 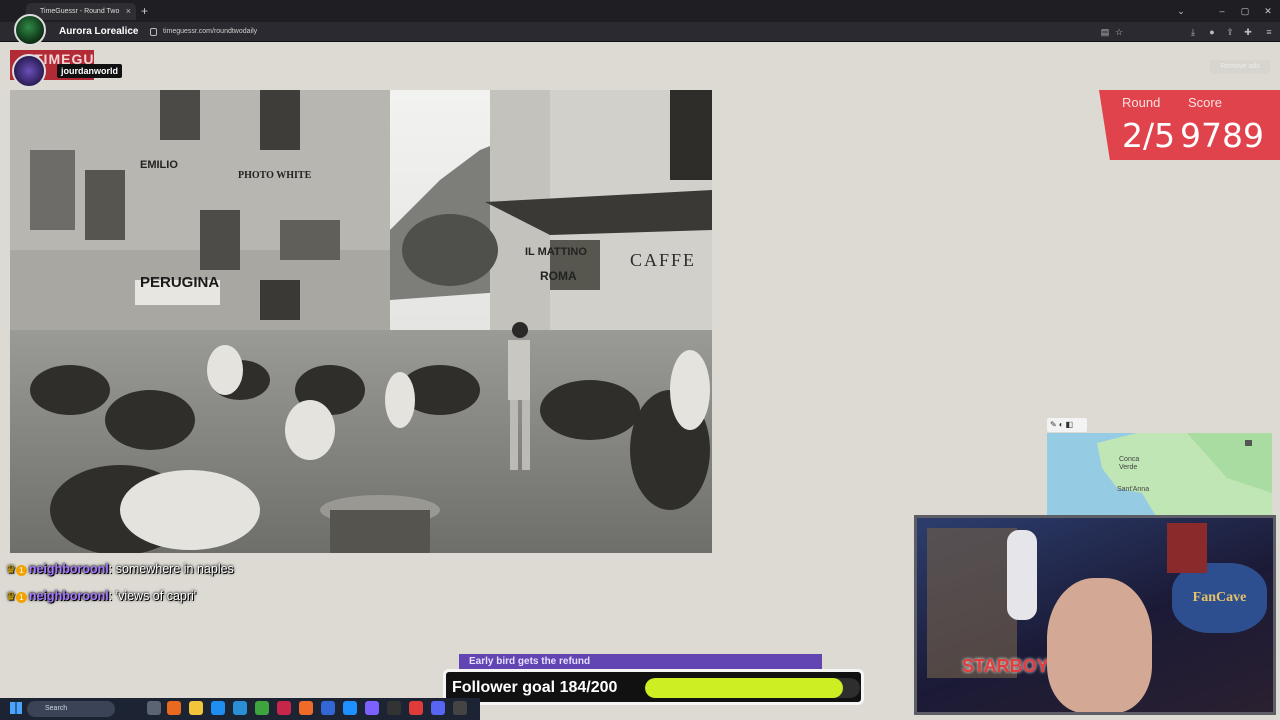 What do you see at coordinates (1022, 575) in the screenshot?
I see `webcam-robot-figure` at bounding box center [1022, 575].